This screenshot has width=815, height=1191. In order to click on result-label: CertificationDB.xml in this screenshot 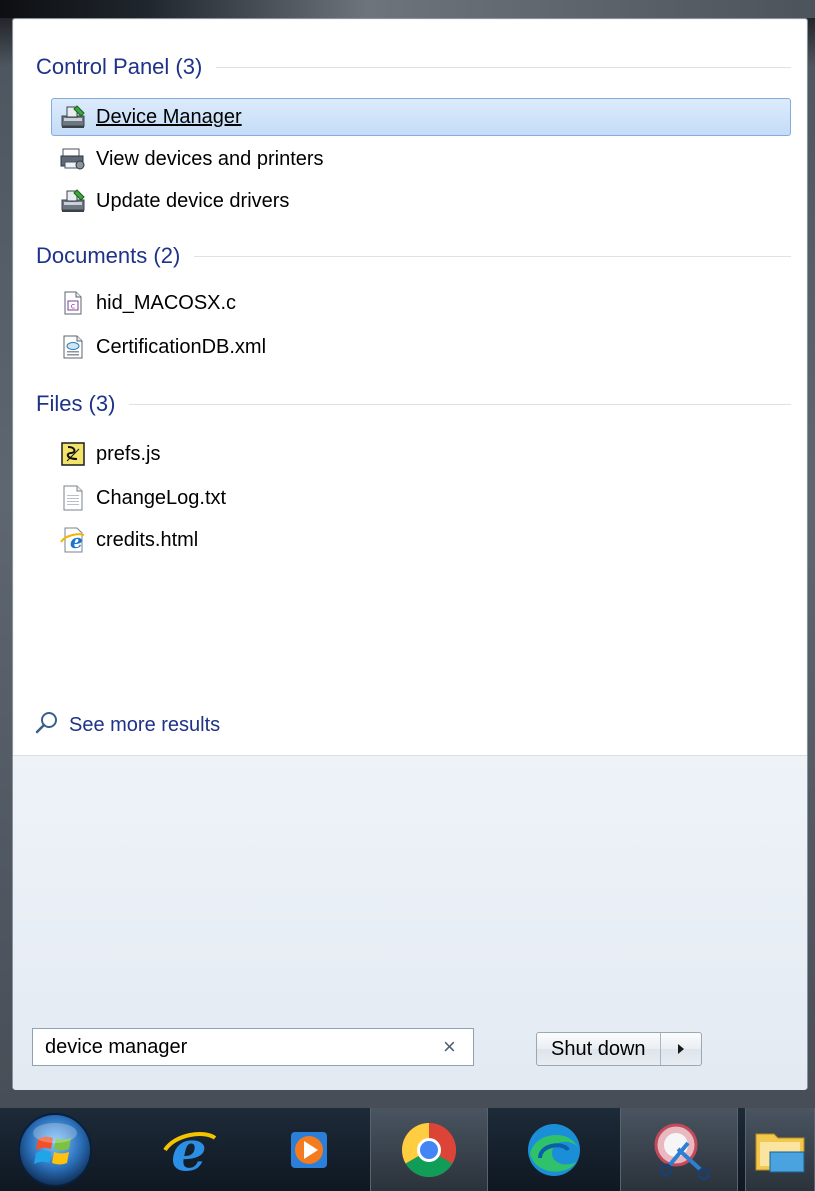, I will do `click(181, 346)`.